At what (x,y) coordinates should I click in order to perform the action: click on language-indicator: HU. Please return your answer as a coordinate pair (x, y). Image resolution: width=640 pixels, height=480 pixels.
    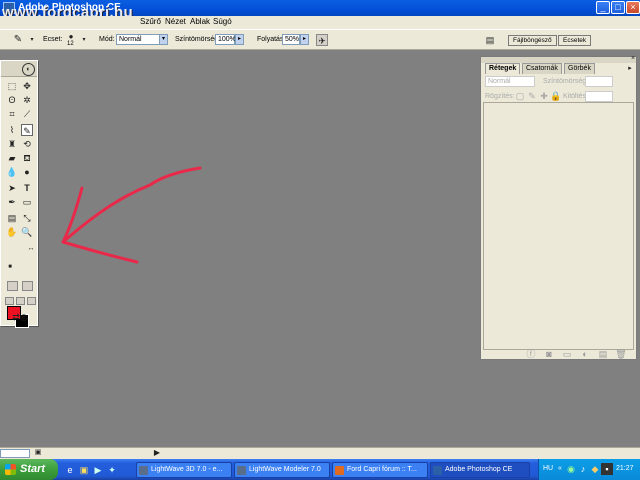
    Looking at the image, I should click on (548, 468).